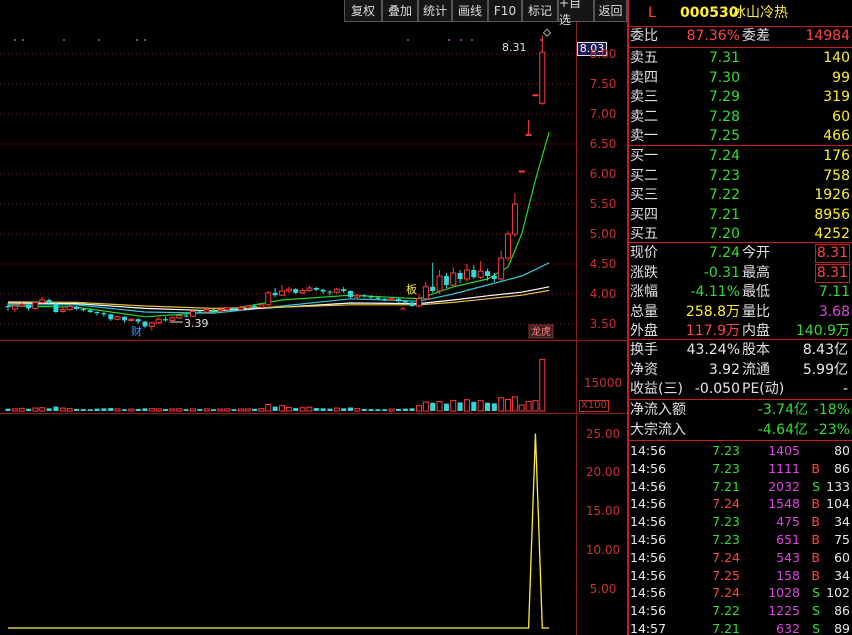 This screenshot has height=635, width=852. I want to click on bid-volume: 8956, so click(832, 214).